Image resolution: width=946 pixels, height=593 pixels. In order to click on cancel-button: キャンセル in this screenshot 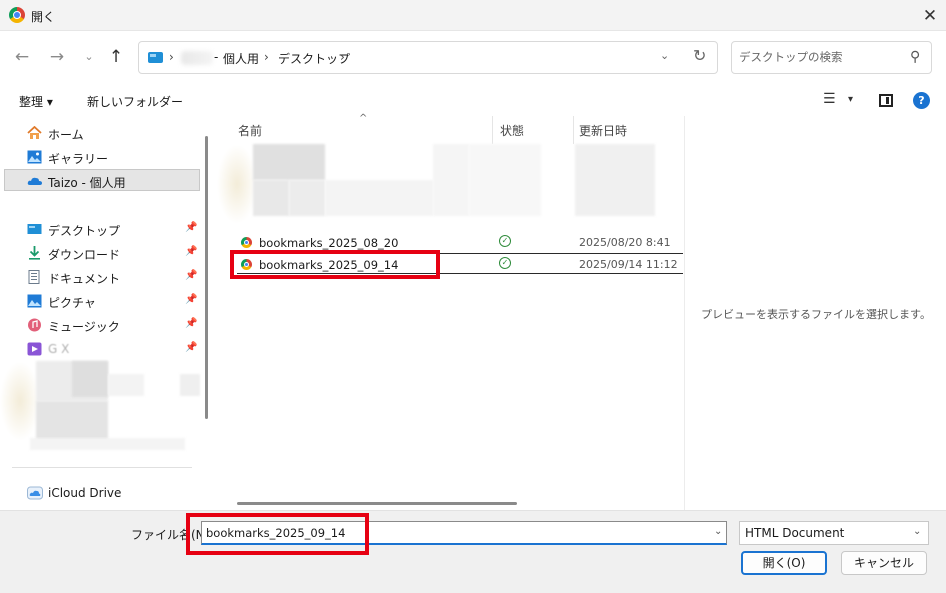, I will do `click(884, 563)`.